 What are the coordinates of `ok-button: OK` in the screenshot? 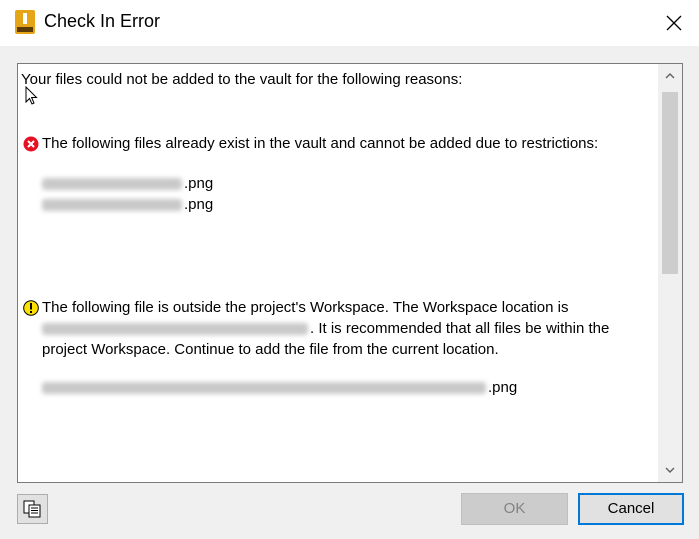 It's located at (514, 509).